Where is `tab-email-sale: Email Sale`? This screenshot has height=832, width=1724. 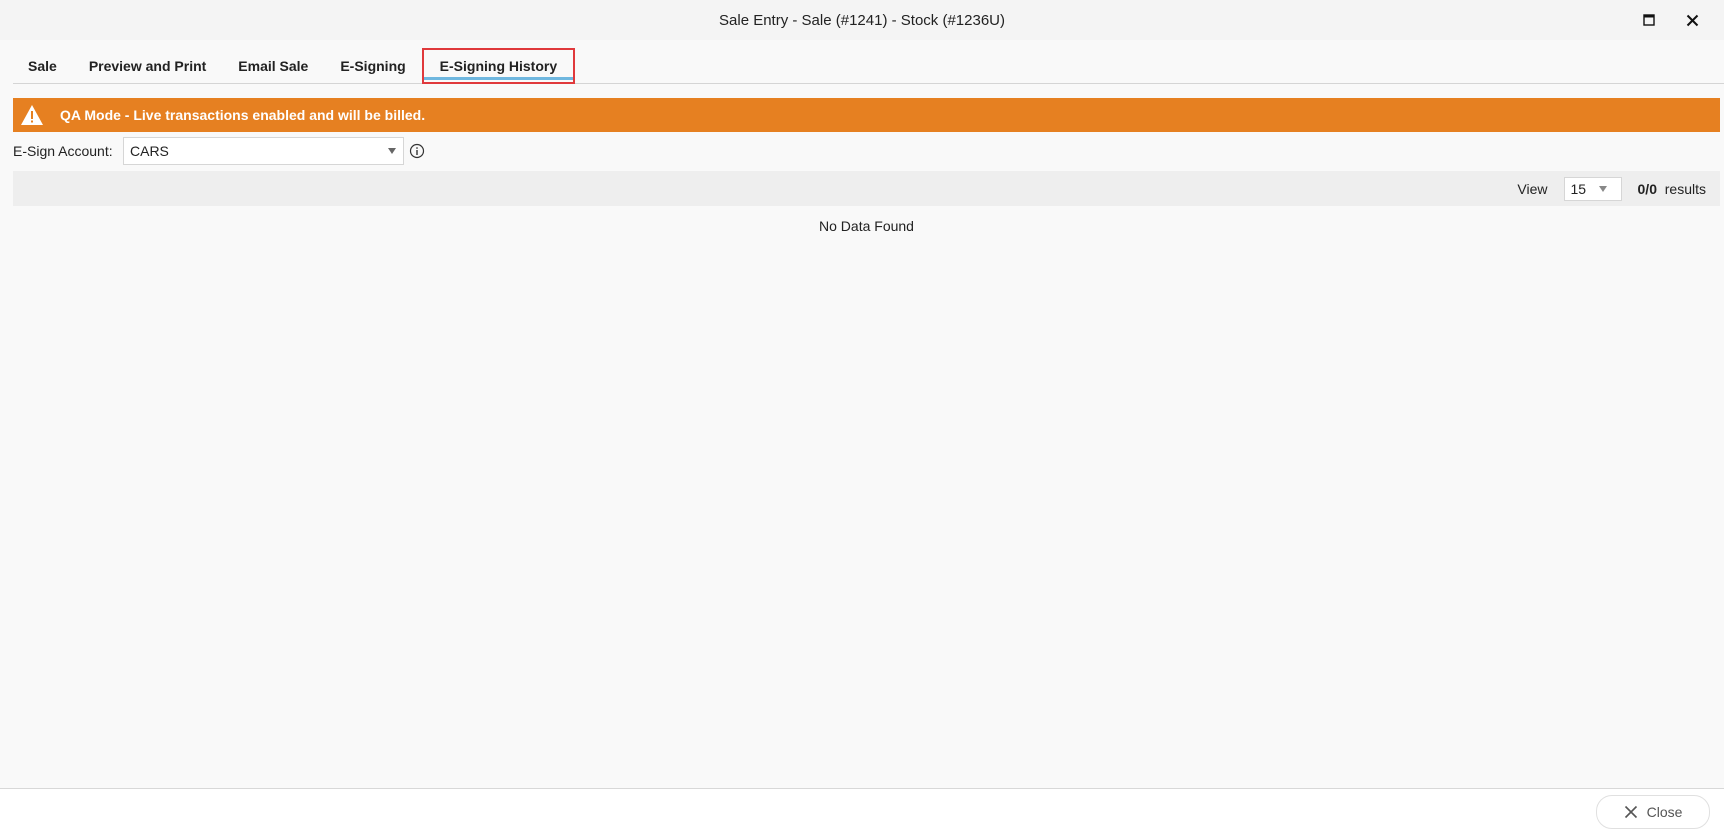
tab-email-sale: Email Sale is located at coordinates (273, 66).